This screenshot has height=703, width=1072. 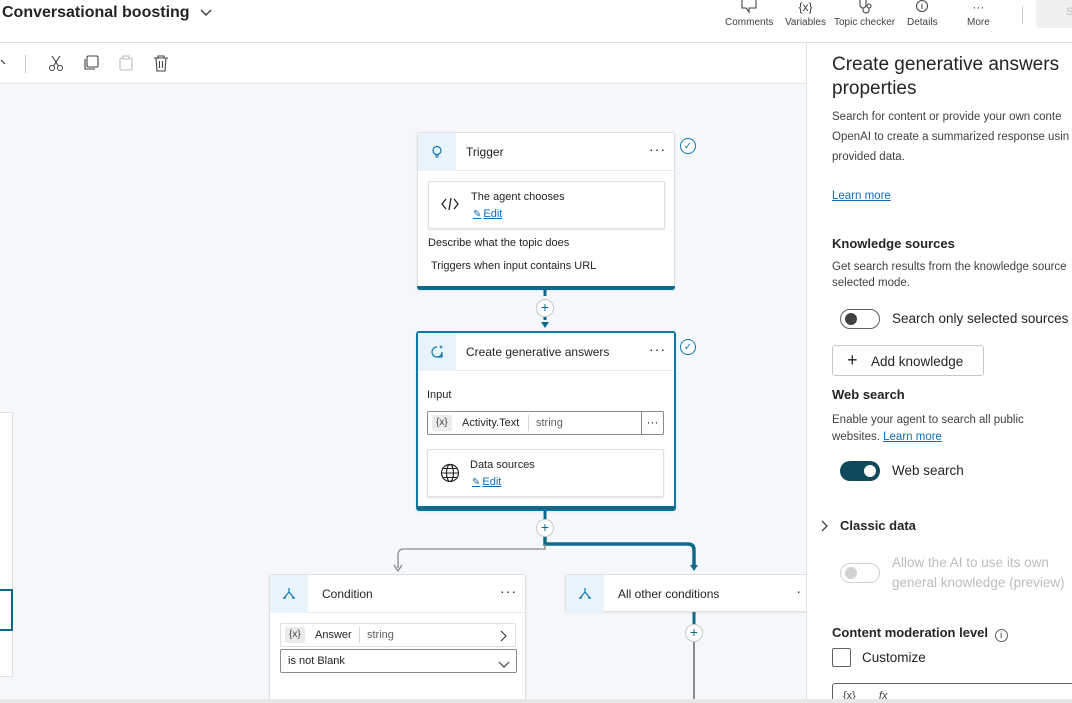 I want to click on operator-value: is not Blank, so click(x=316, y=661).